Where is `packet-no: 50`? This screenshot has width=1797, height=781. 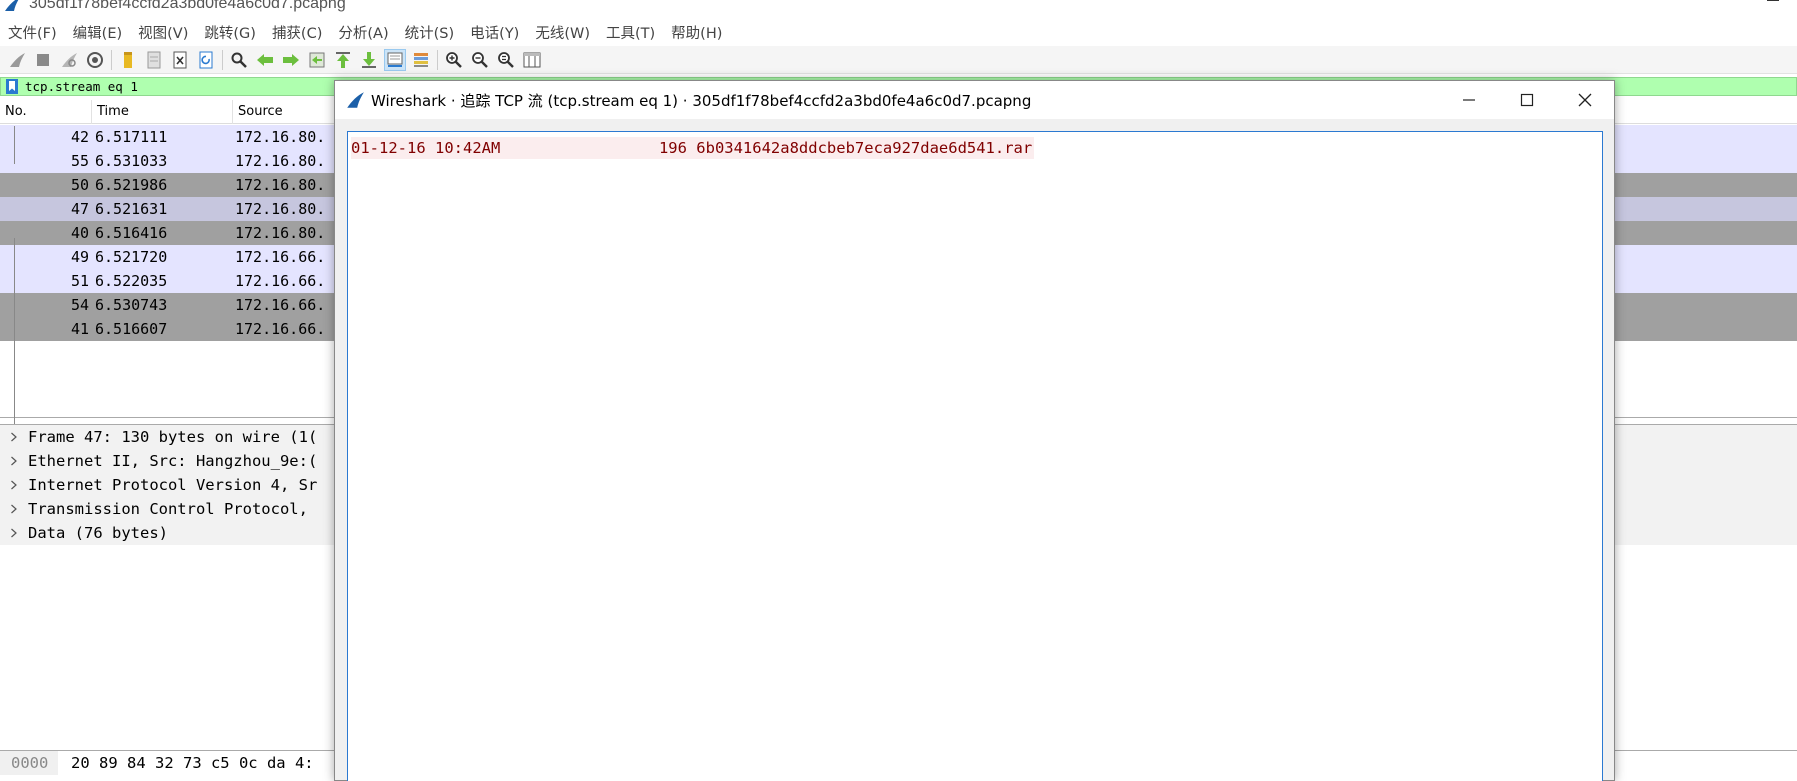 packet-no: 50 is located at coordinates (79, 185).